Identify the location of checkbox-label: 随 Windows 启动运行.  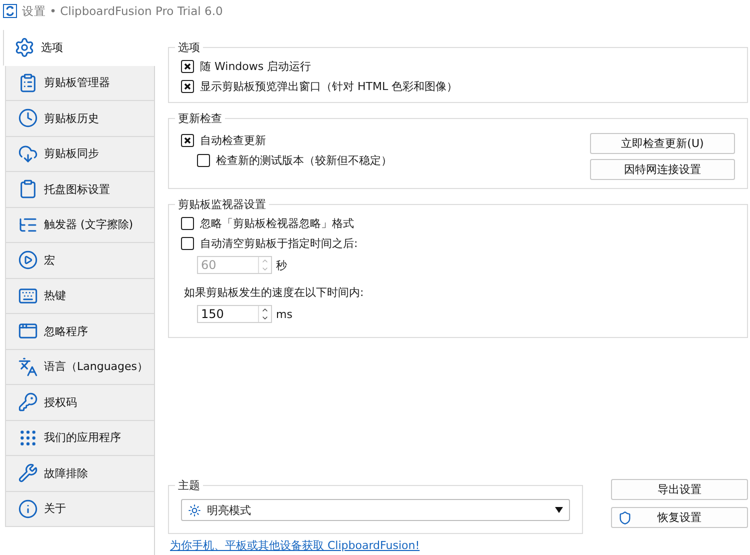
(256, 66).